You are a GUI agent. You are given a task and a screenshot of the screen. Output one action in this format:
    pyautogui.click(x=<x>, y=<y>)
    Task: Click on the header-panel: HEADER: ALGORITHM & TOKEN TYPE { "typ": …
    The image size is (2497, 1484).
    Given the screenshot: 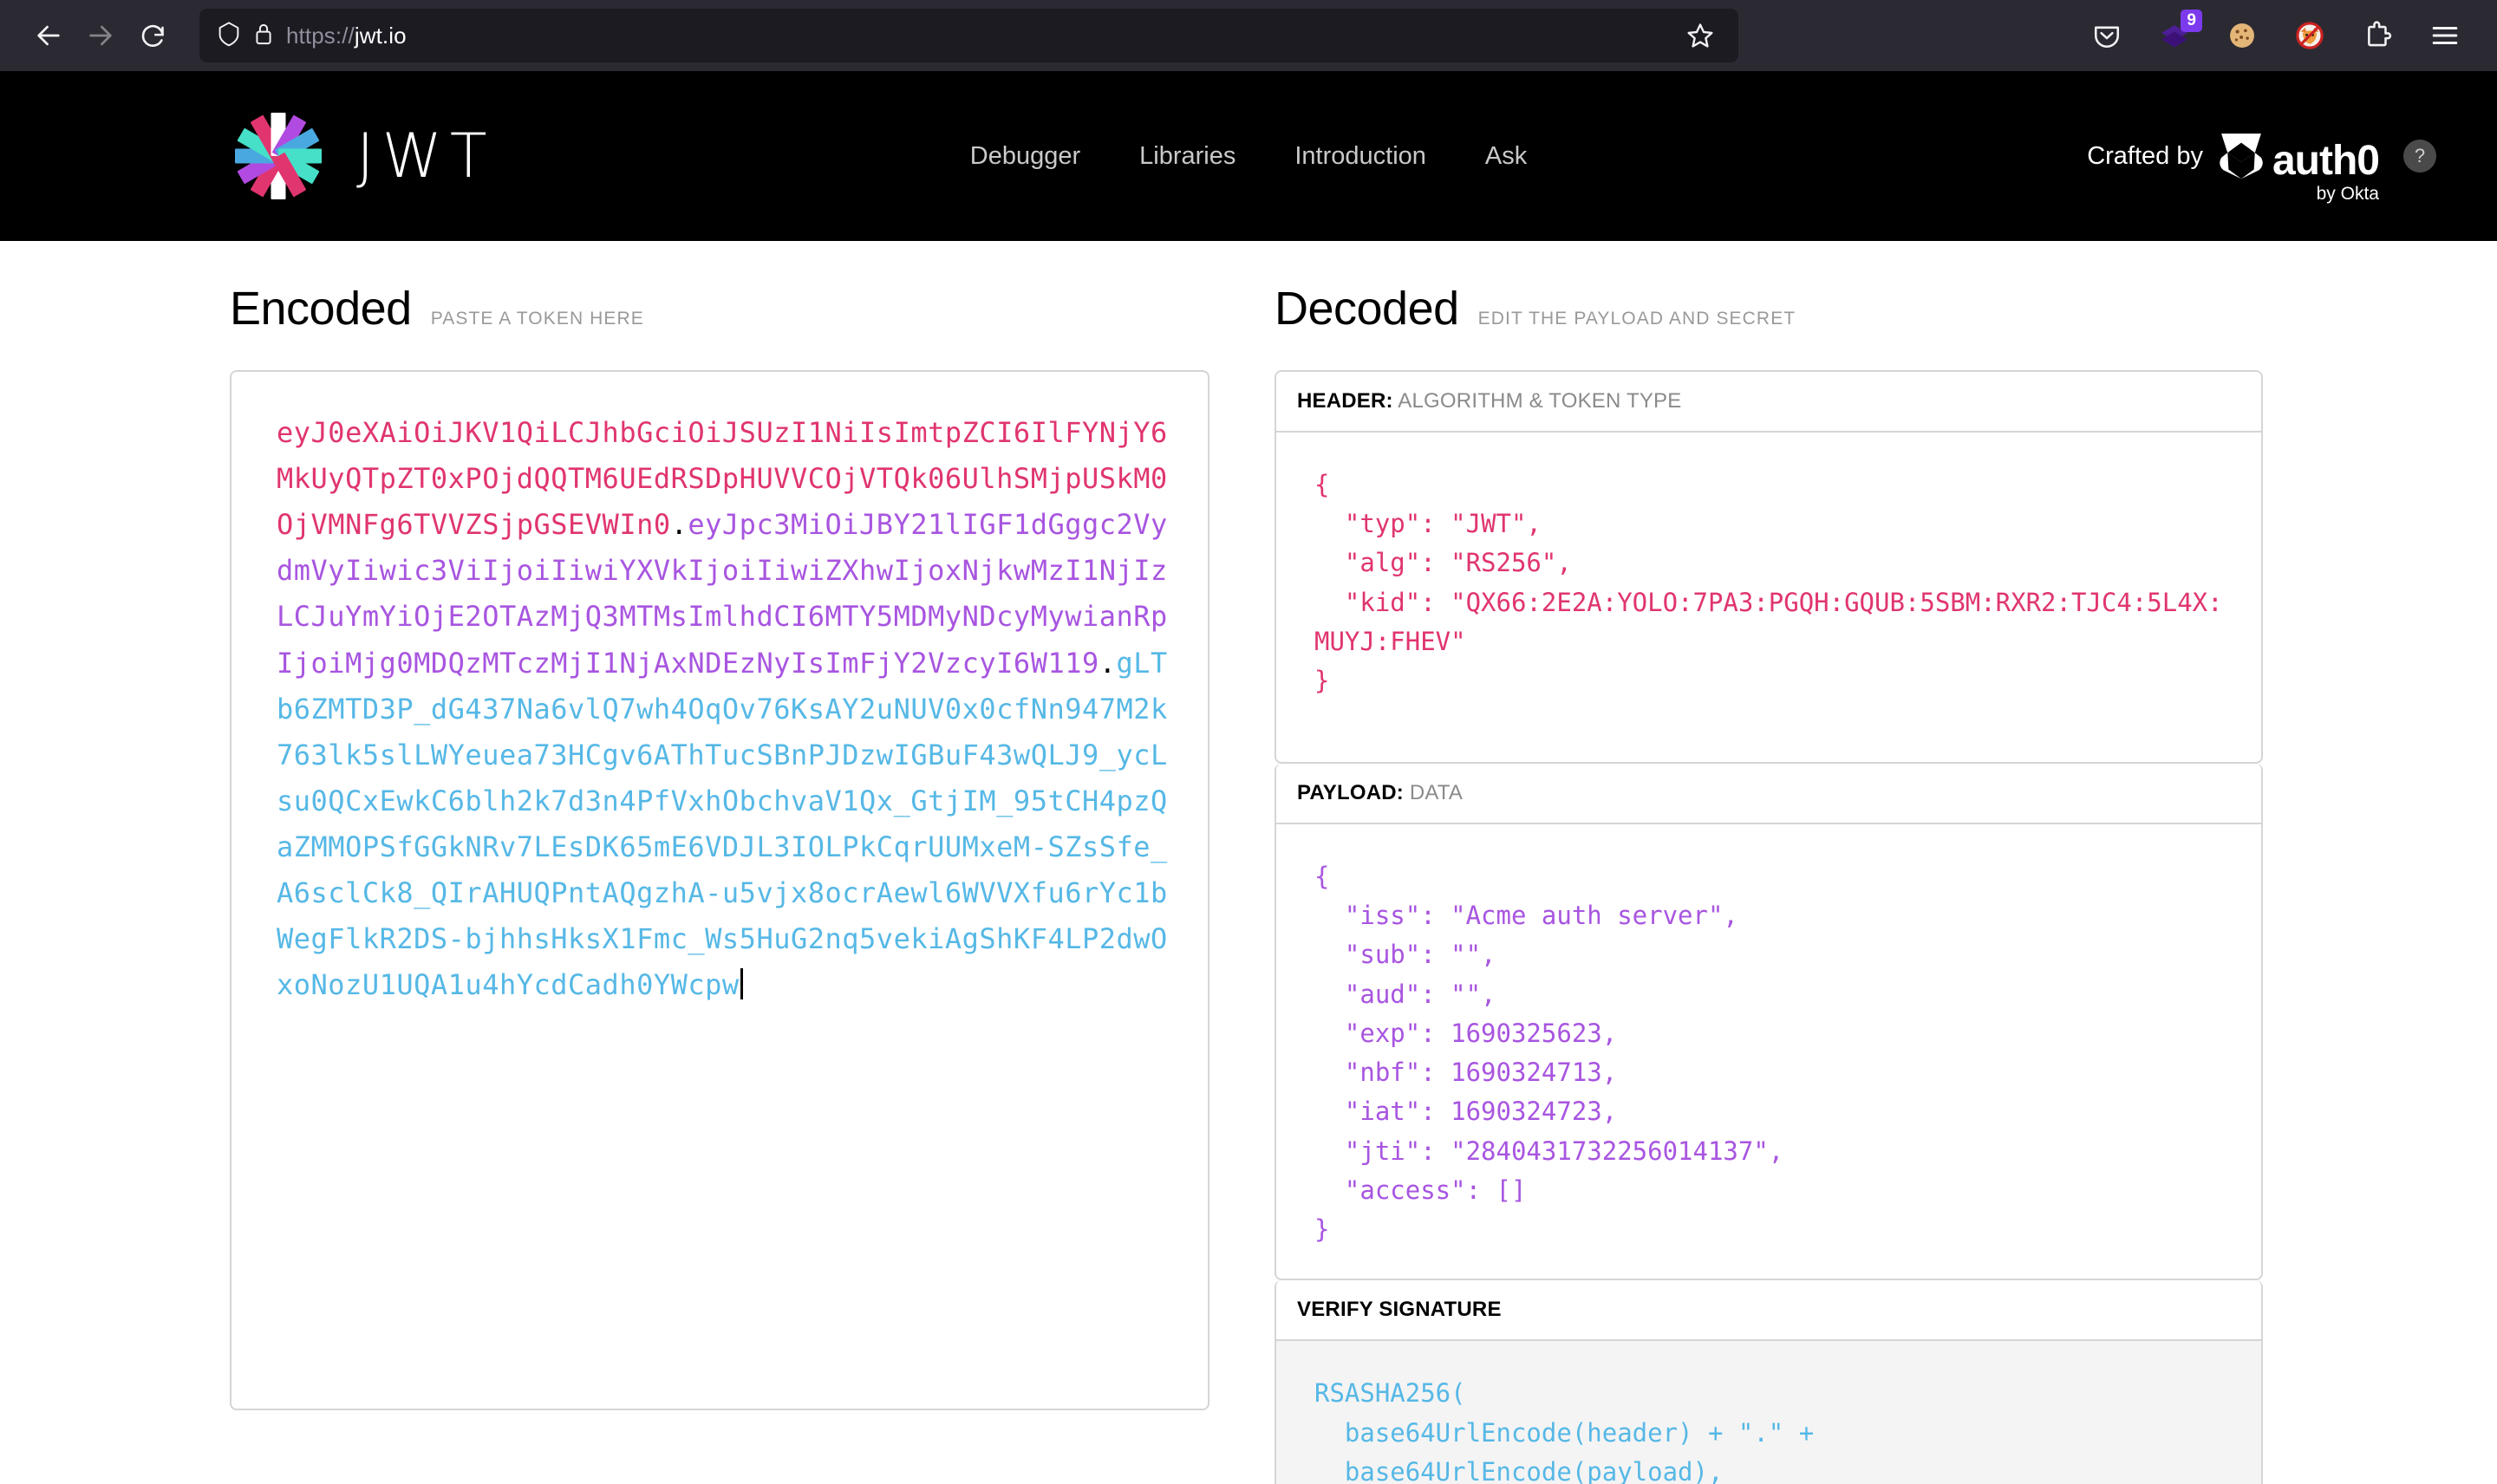 What is the action you would take?
    pyautogui.click(x=1769, y=567)
    